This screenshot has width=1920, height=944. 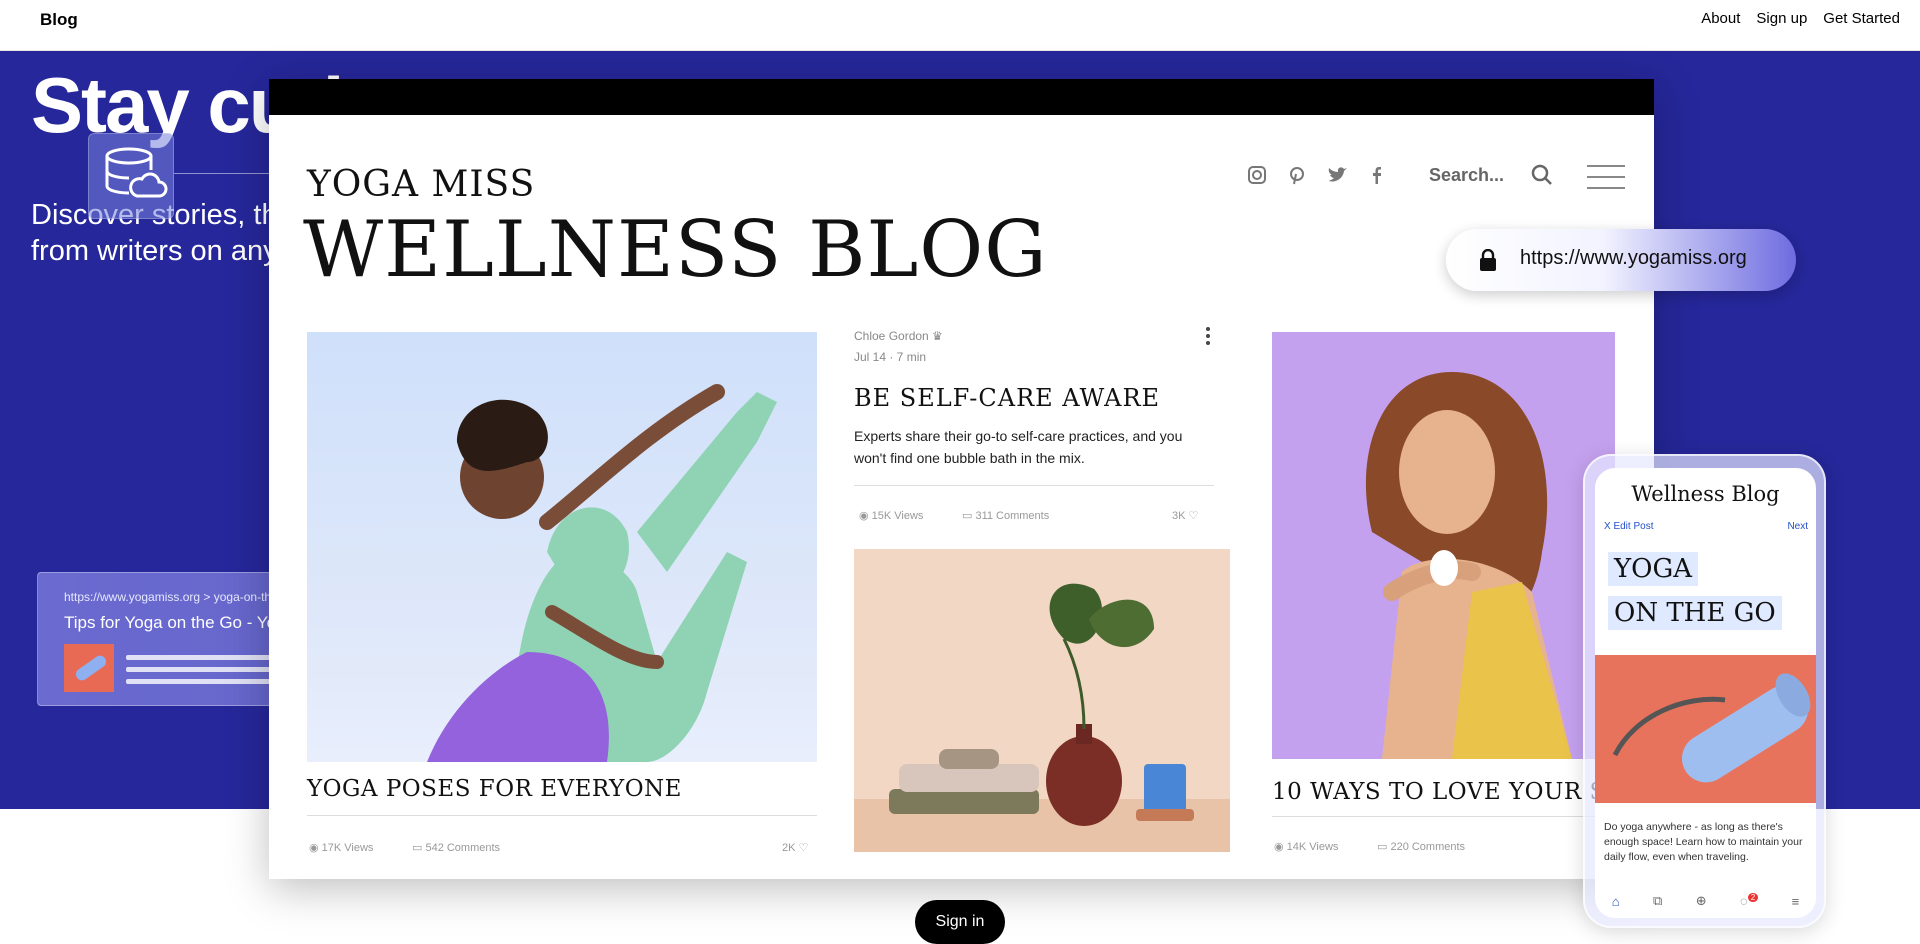 I want to click on card-views: ◉ 17K Views, so click(x=341, y=848).